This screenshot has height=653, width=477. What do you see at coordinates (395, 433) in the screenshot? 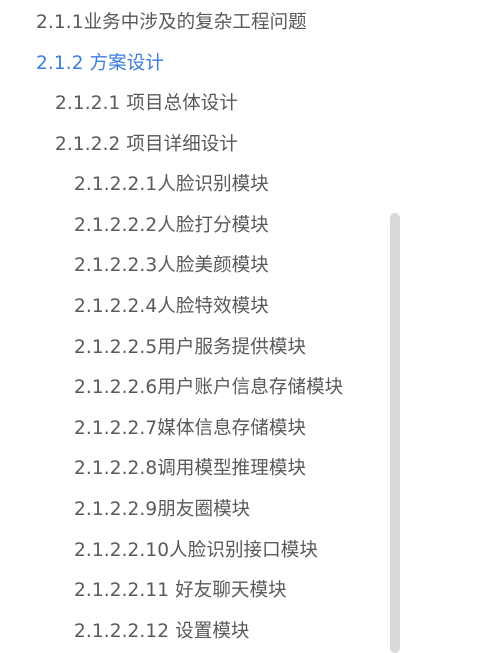
I see `scrollbar-thumb` at bounding box center [395, 433].